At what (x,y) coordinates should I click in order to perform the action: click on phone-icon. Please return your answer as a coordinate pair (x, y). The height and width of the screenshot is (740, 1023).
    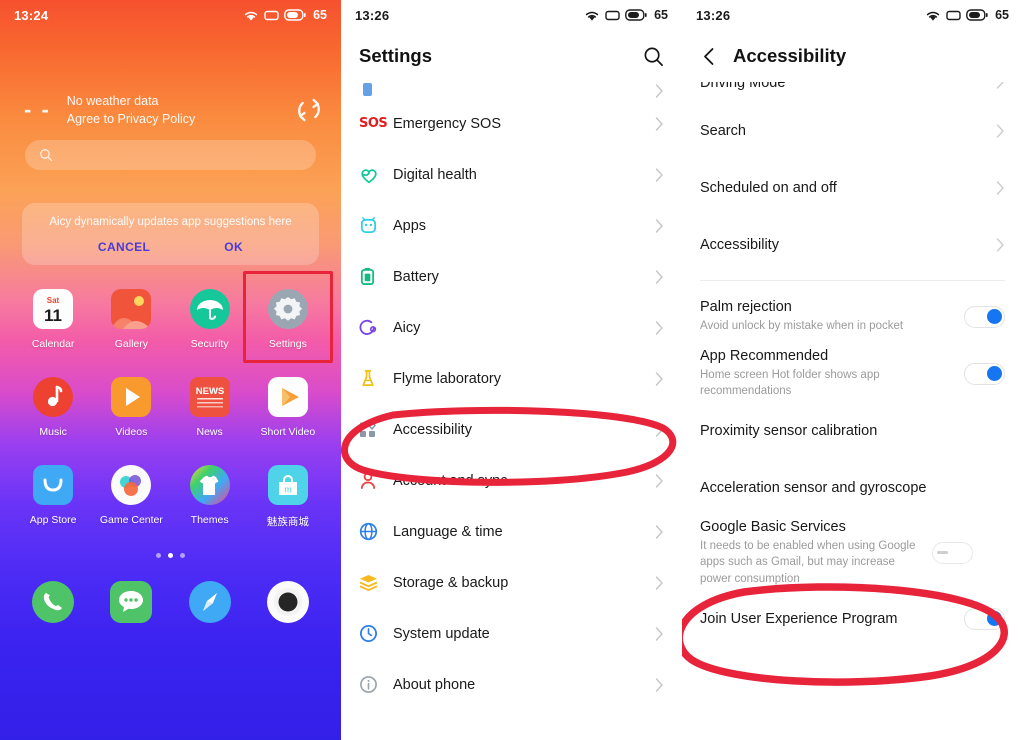
    Looking at the image, I should click on (53, 602).